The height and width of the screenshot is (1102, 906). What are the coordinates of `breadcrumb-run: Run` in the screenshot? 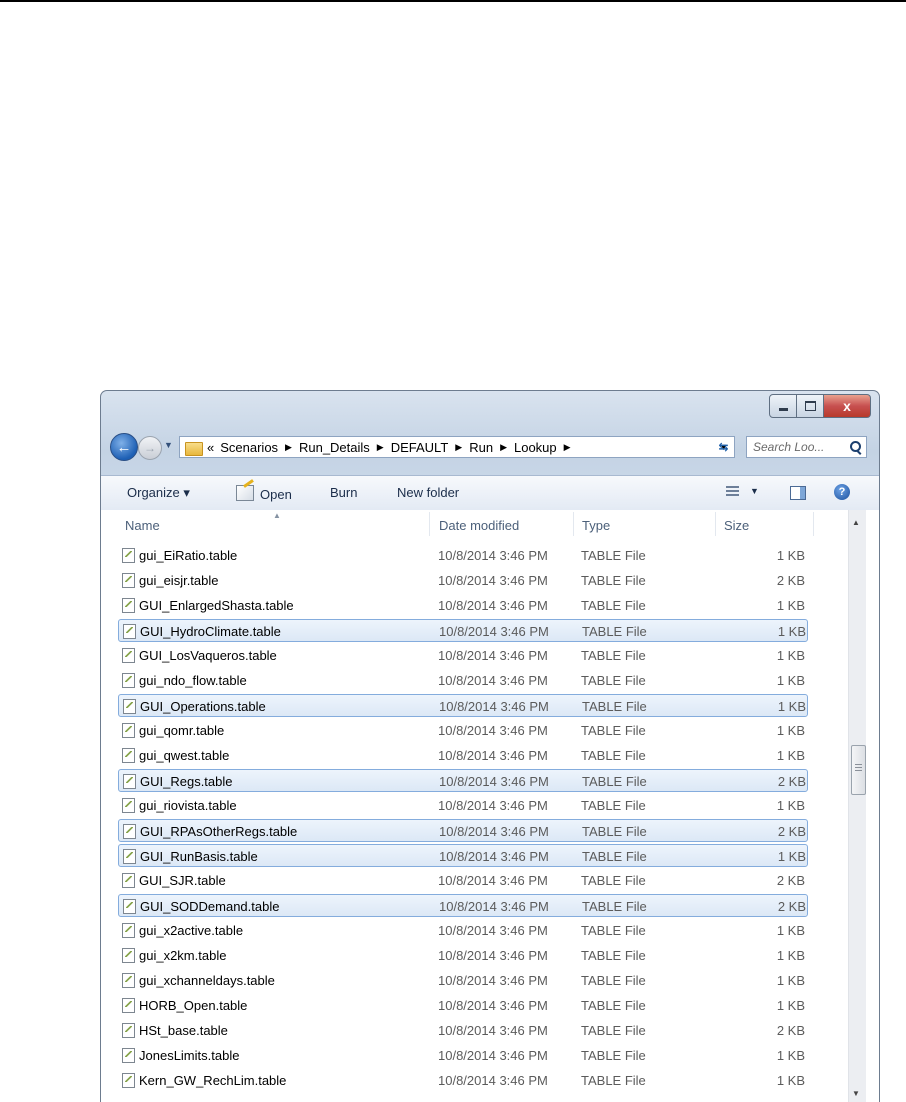 It's located at (481, 447).